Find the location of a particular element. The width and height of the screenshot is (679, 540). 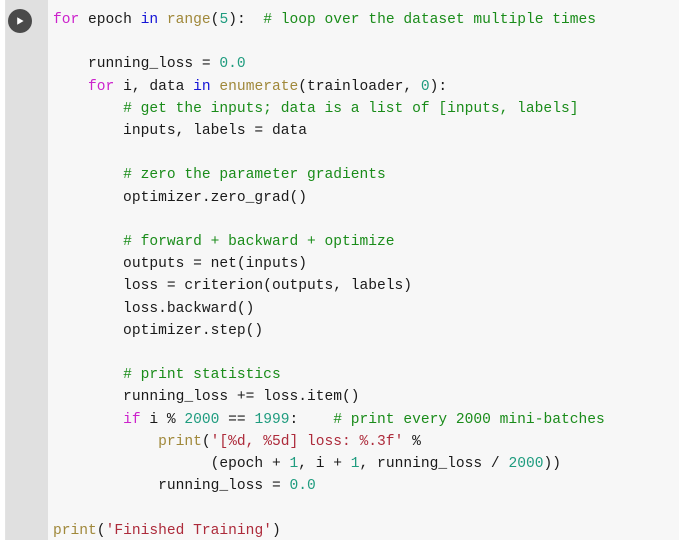

code-token-str: 'Finished Training' is located at coordinates (188, 530).